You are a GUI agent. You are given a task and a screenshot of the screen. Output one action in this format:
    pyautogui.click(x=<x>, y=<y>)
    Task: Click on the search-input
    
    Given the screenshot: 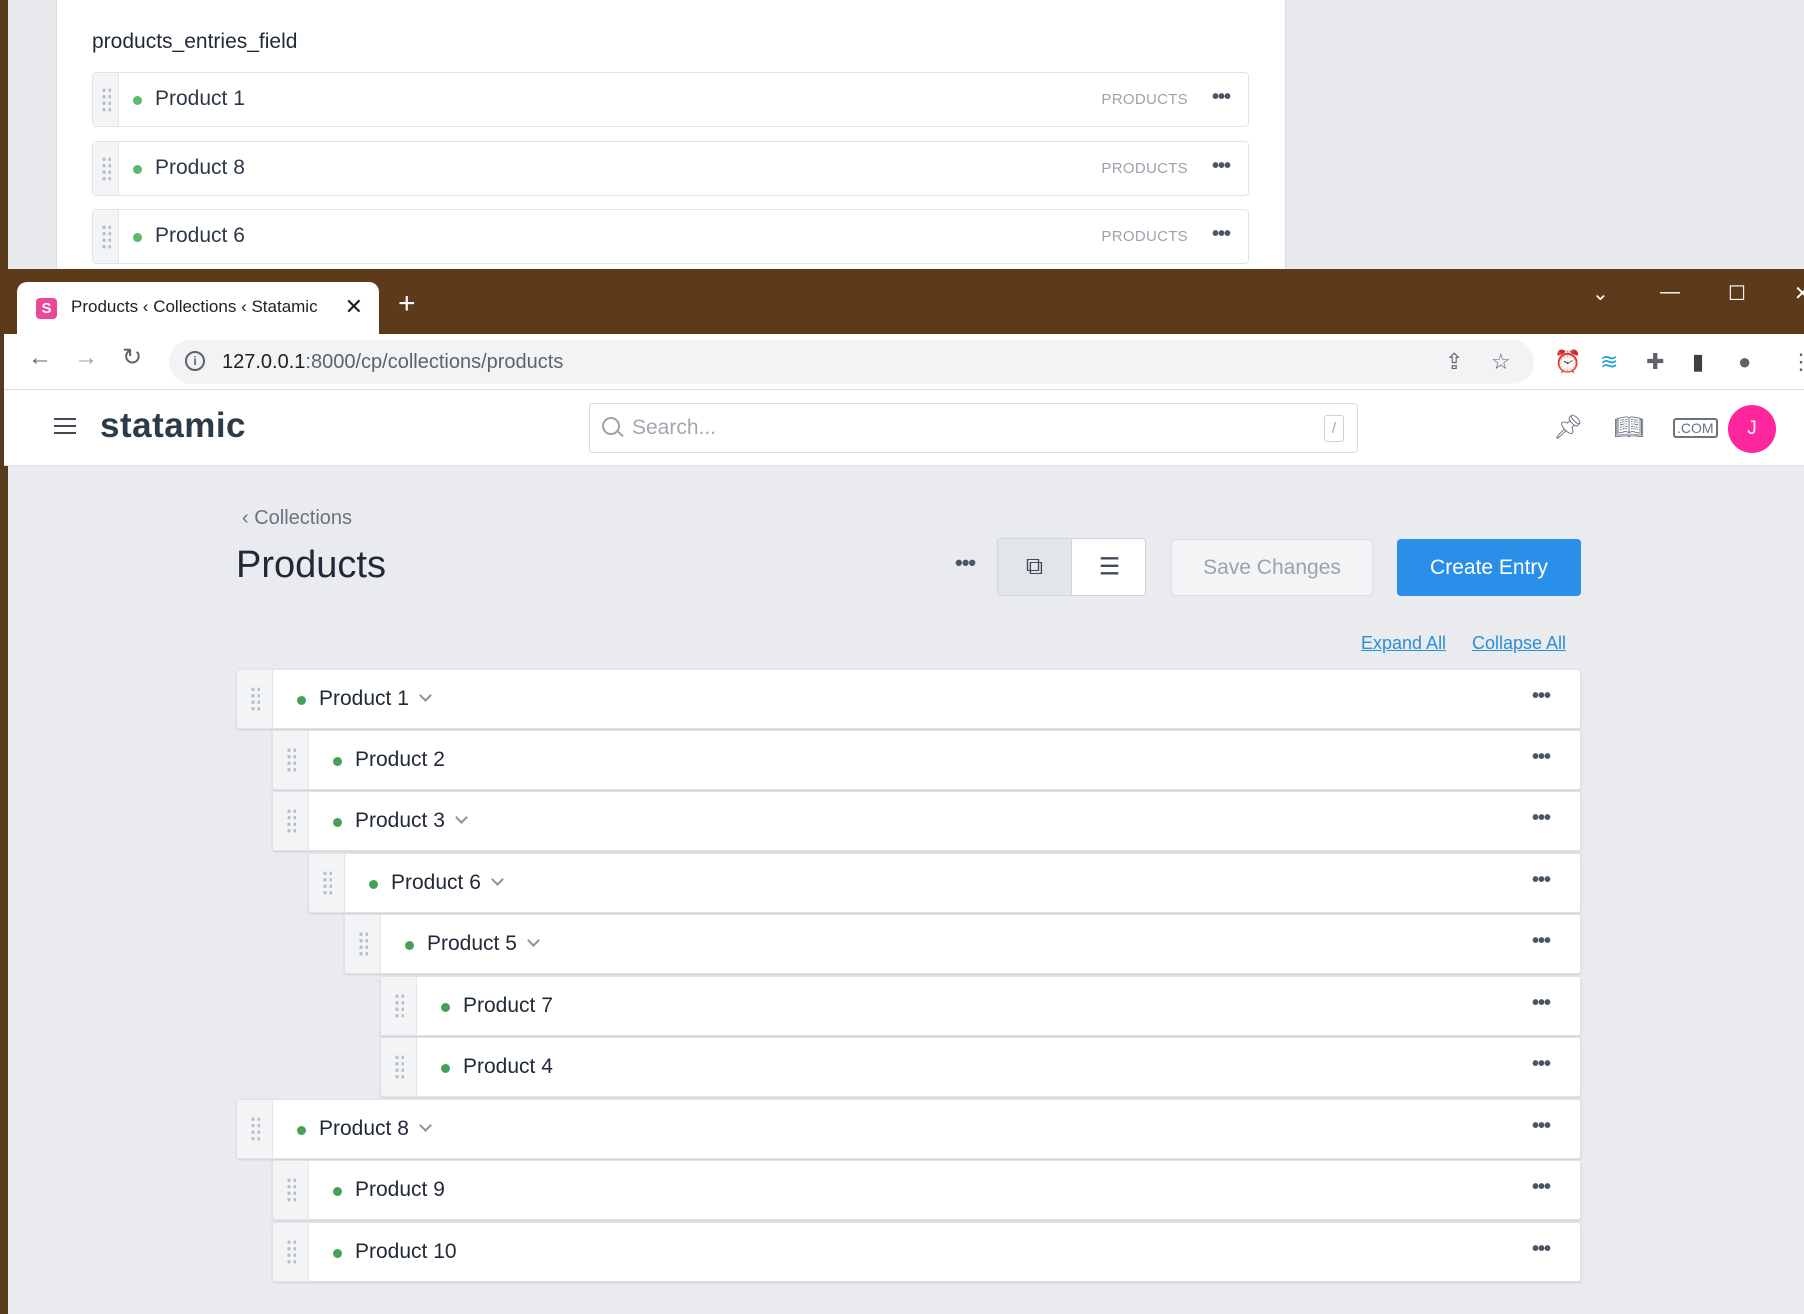 What is the action you would take?
    pyautogui.click(x=952, y=428)
    